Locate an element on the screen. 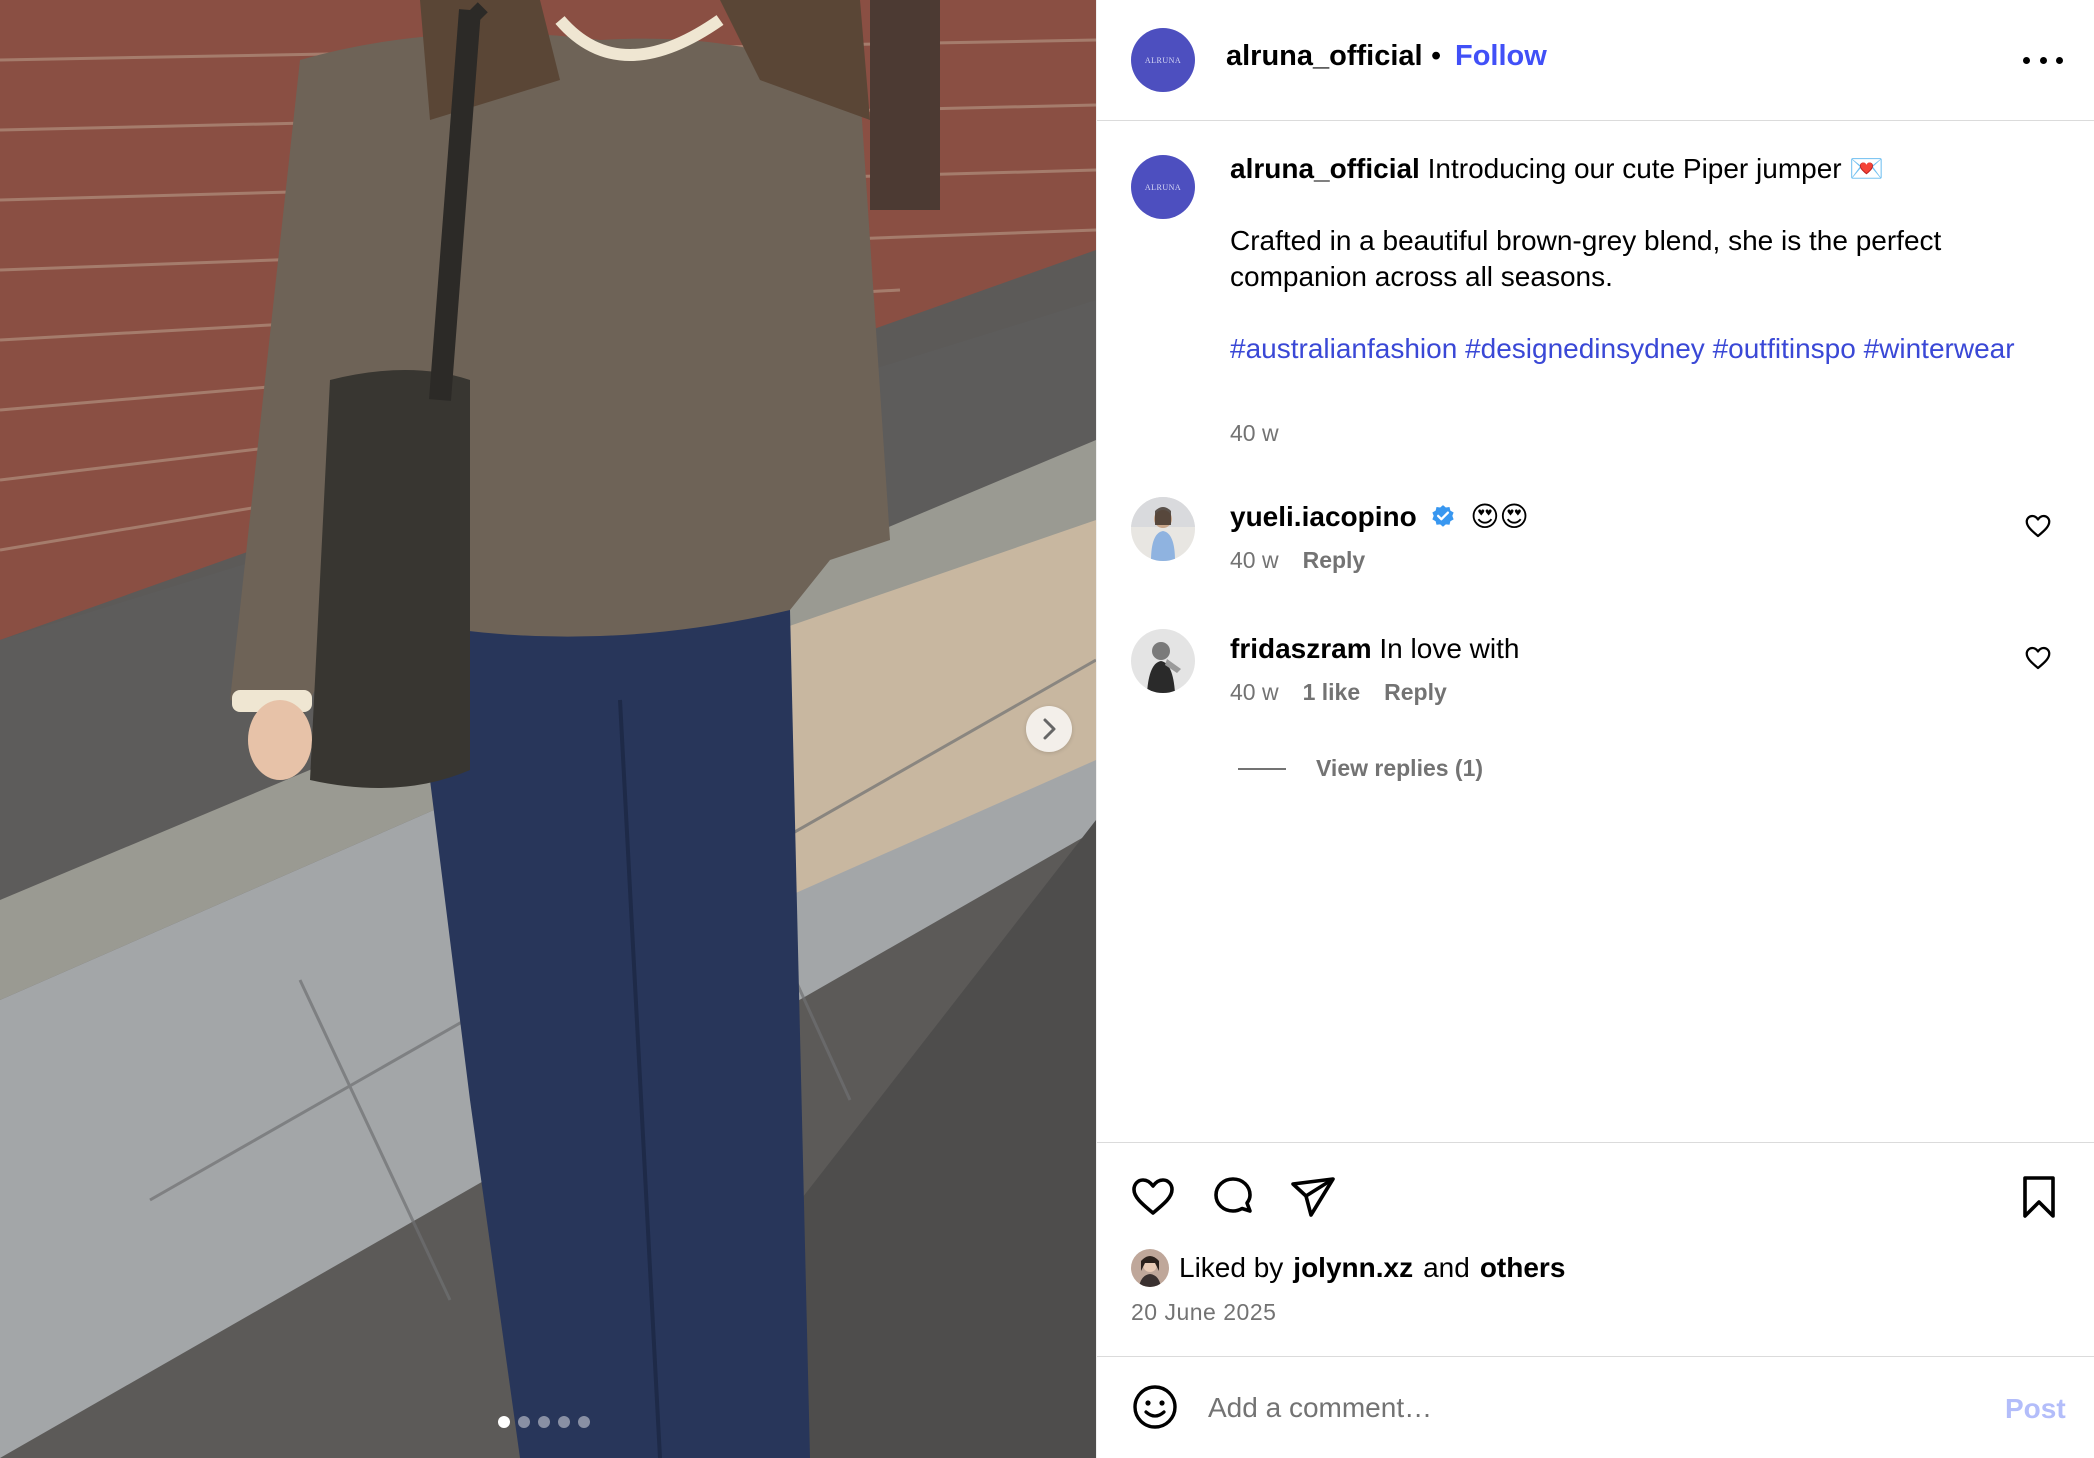  comment-input is located at coordinates (1588, 1408).